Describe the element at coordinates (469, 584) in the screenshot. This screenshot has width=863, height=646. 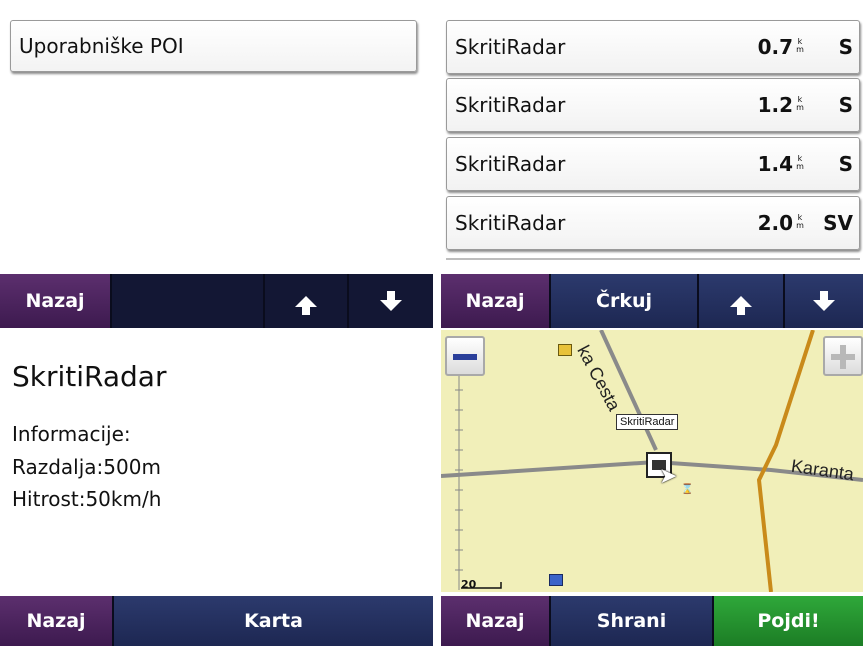
I see `scale-label: 20` at that location.